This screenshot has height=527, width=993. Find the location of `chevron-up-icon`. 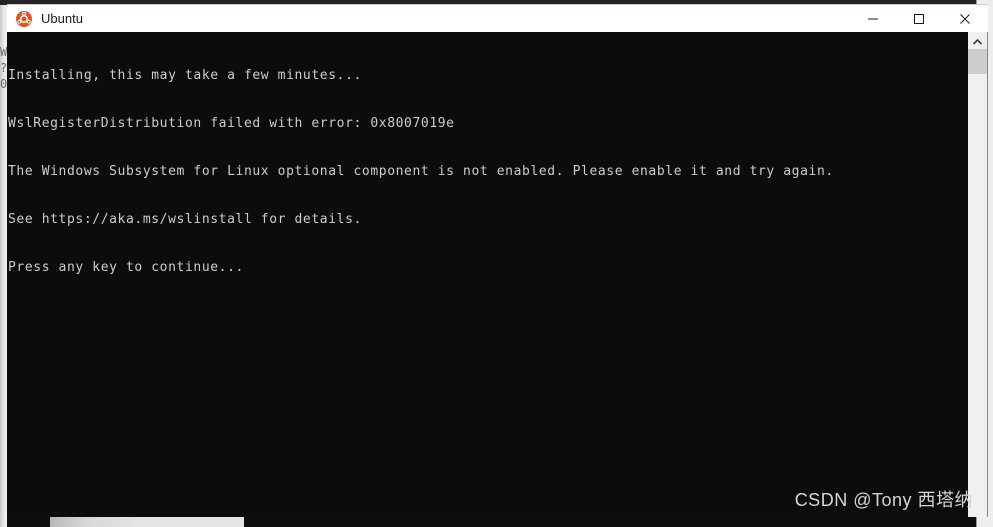

chevron-up-icon is located at coordinates (977, 41).